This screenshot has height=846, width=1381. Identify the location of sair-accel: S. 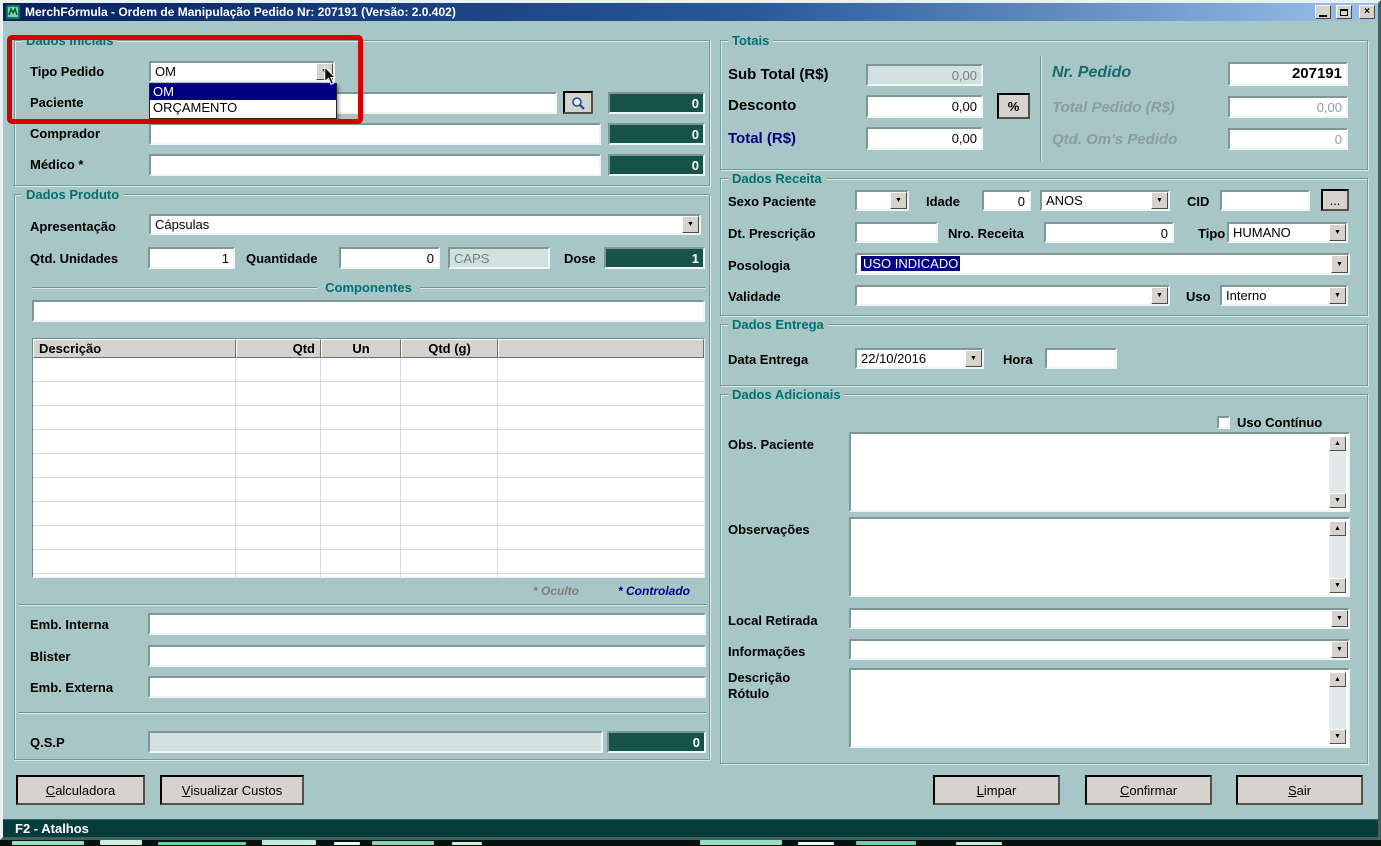
(1292, 790).